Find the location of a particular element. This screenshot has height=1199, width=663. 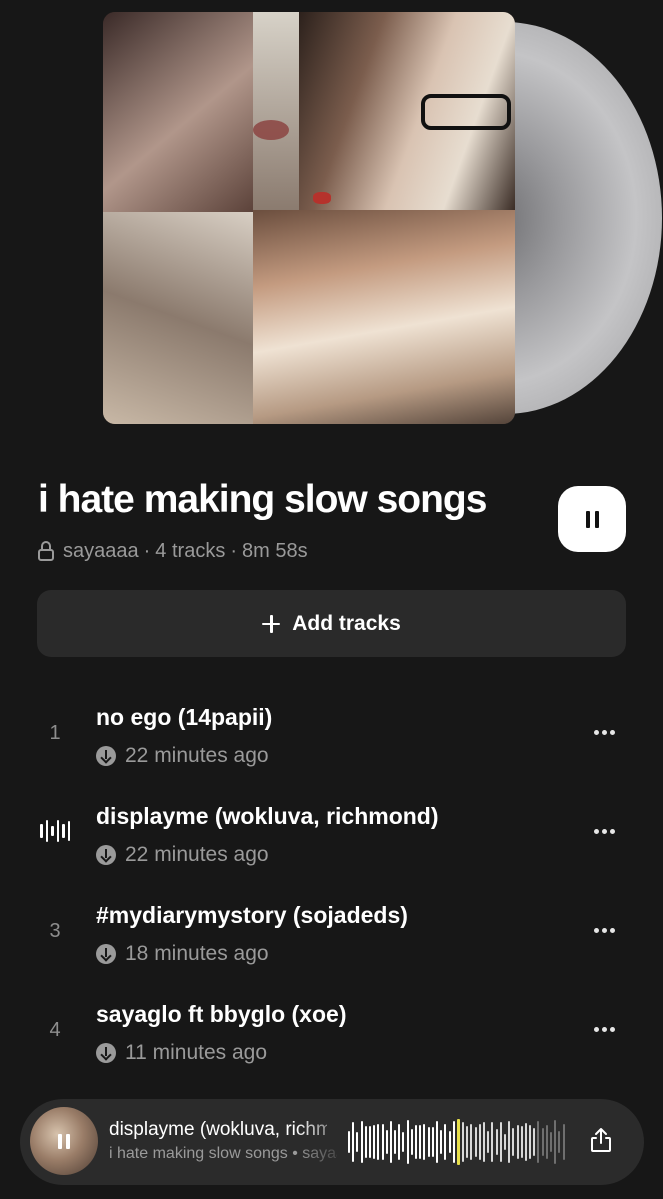

playlist-title: i hate making slow songs is located at coordinates (262, 499).